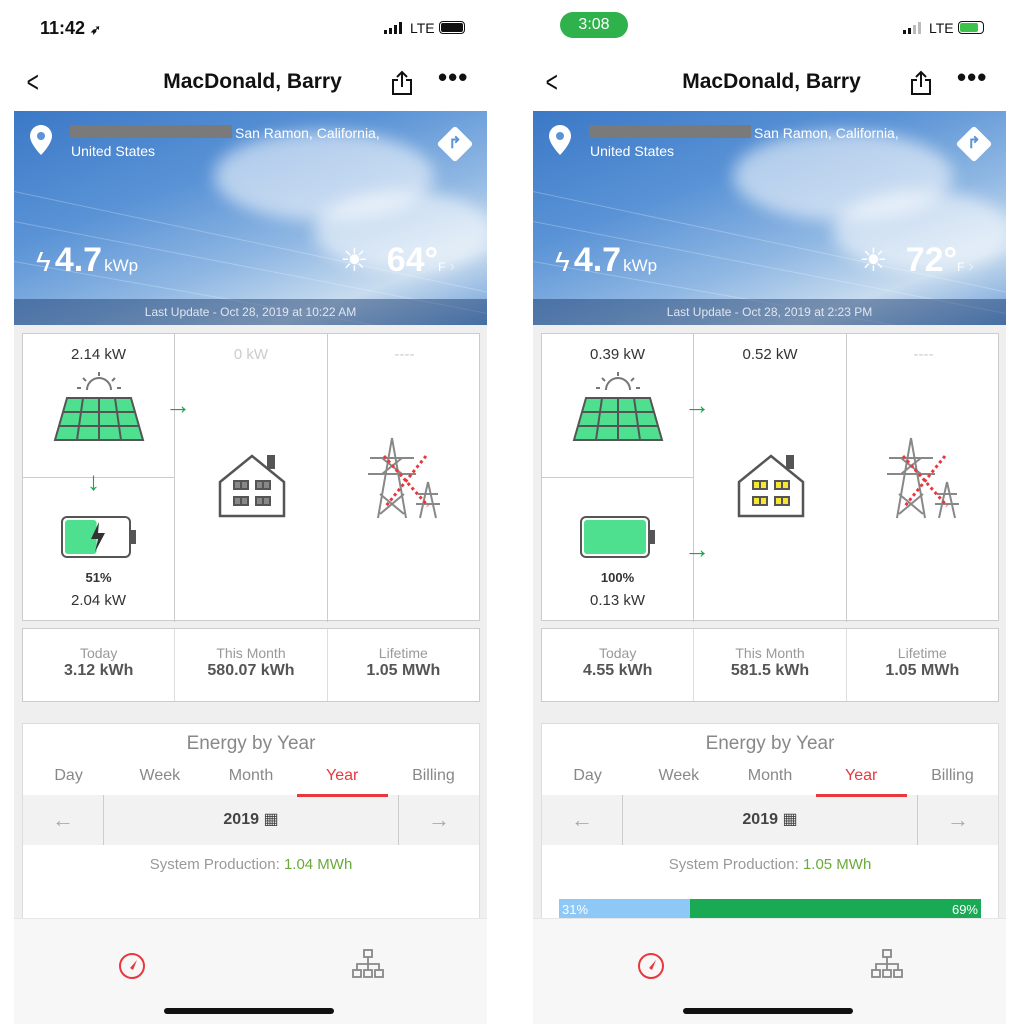  What do you see at coordinates (770, 864) in the screenshot?
I see `system-production: System Production: 1.05 MWh` at bounding box center [770, 864].